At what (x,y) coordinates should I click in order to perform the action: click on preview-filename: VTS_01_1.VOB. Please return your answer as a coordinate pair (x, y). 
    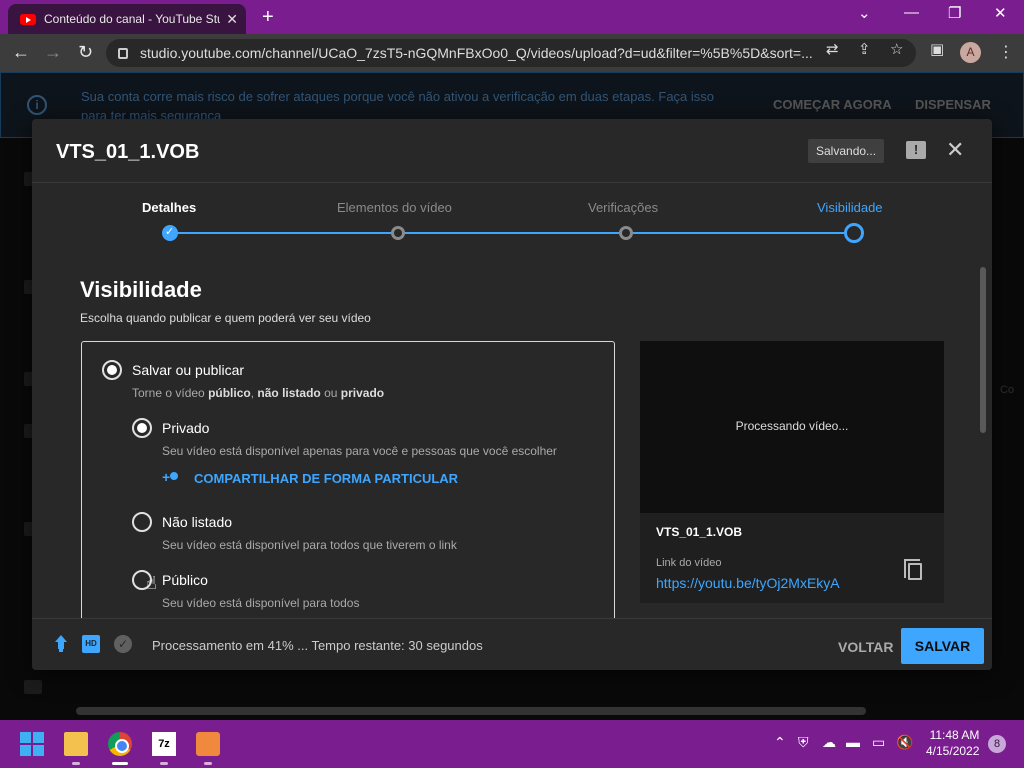
    Looking at the image, I should click on (699, 532).